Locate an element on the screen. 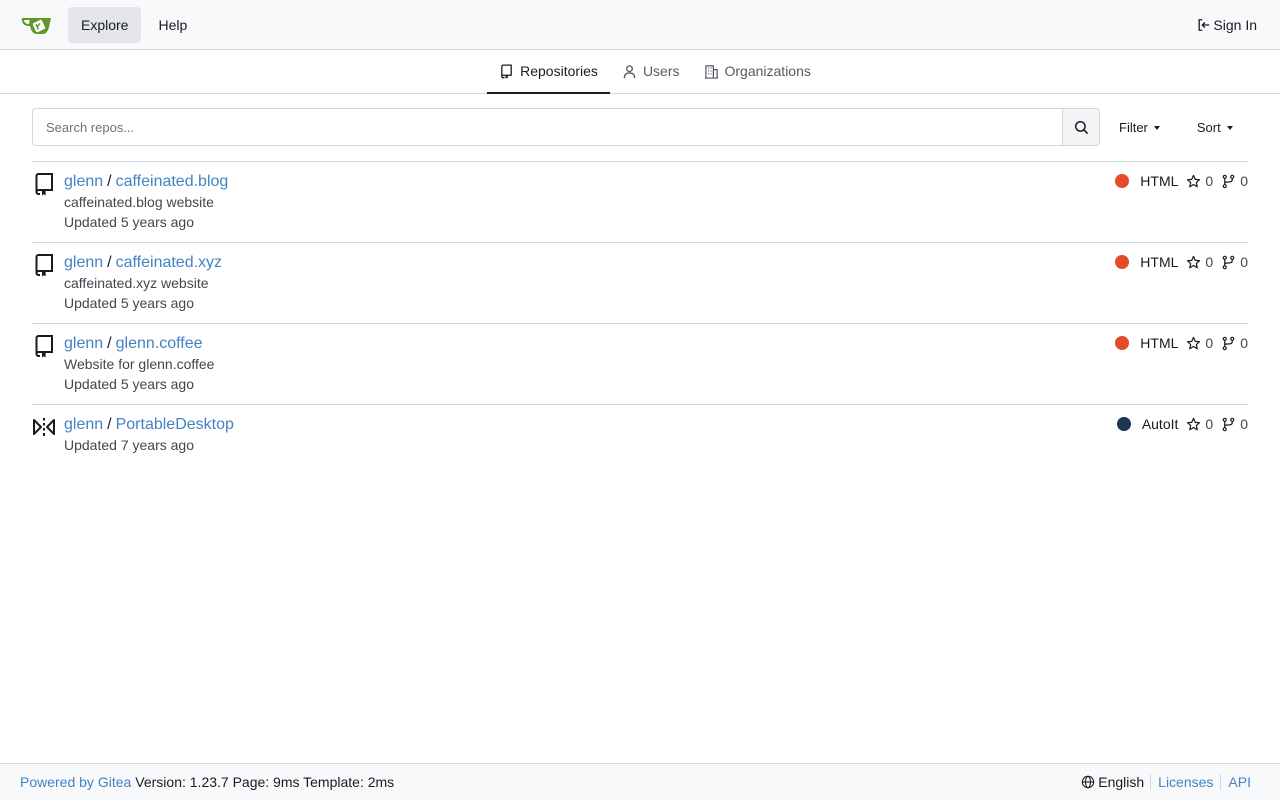 The width and height of the screenshot is (1280, 800). globe-icon is located at coordinates (1088, 782).